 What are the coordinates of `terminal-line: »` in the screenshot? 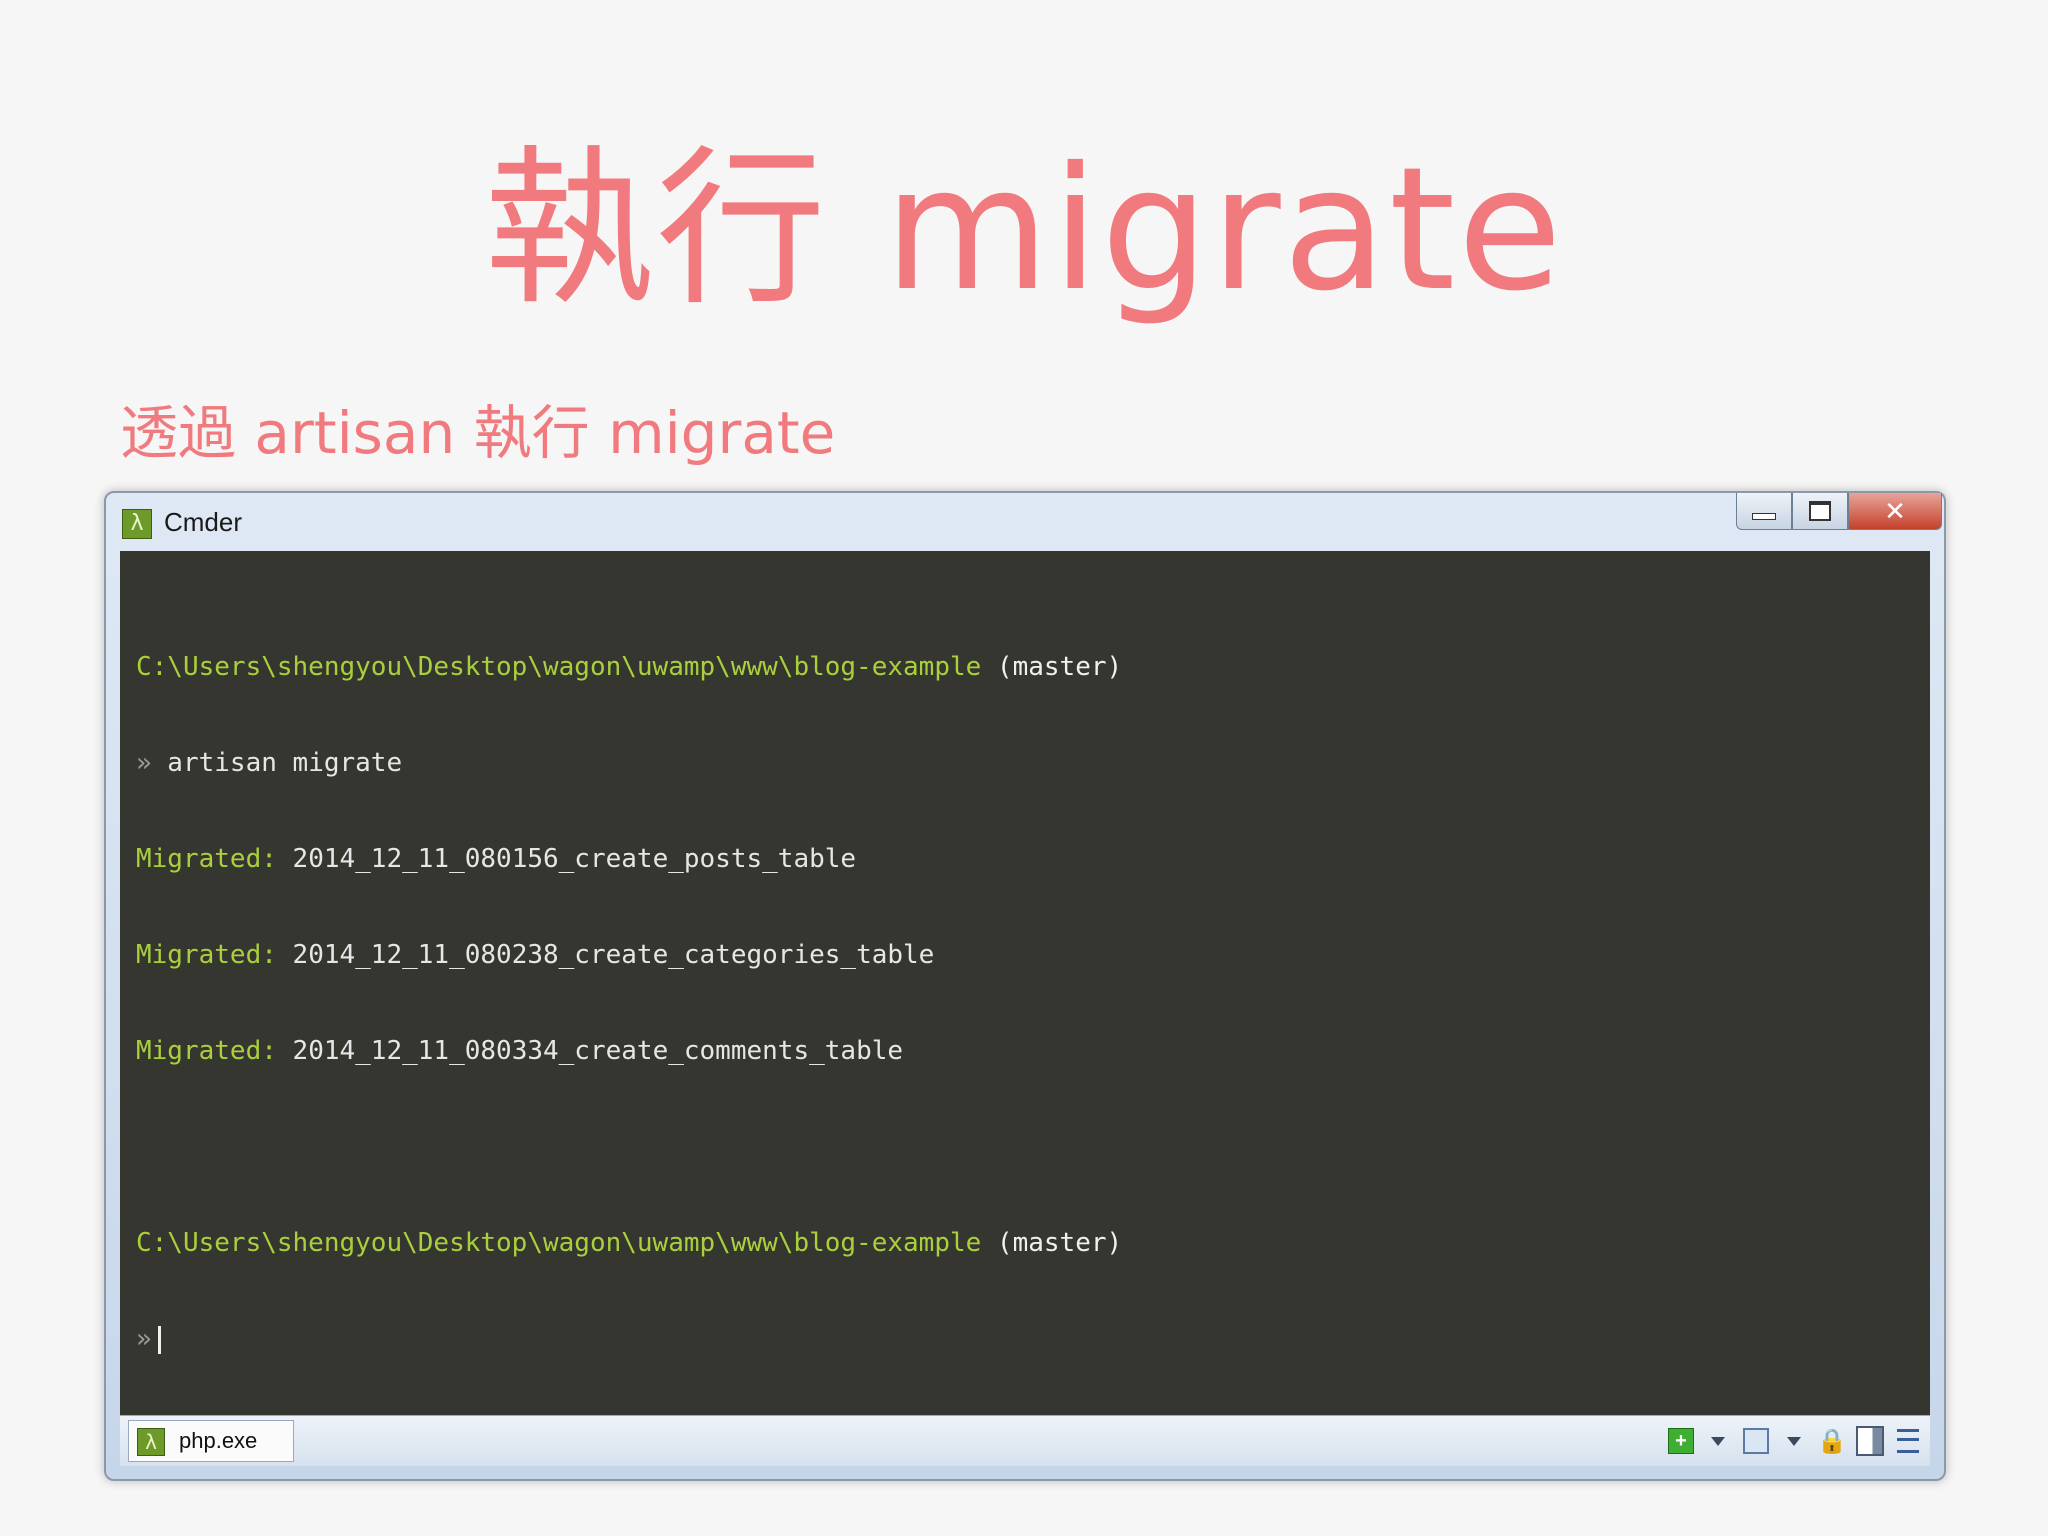 It's located at (629, 1339).